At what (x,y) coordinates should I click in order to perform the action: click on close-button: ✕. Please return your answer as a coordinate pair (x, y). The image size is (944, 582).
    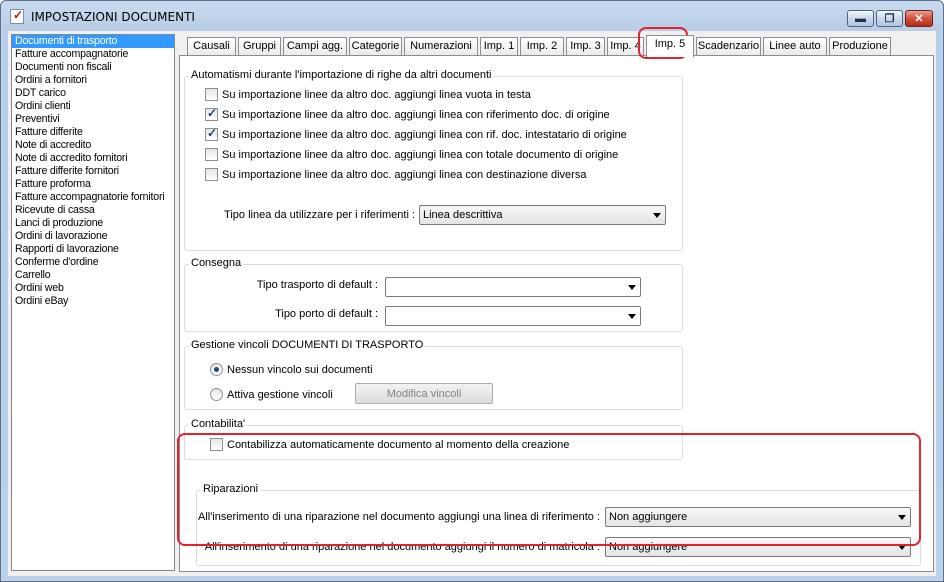
    Looking at the image, I should click on (919, 18).